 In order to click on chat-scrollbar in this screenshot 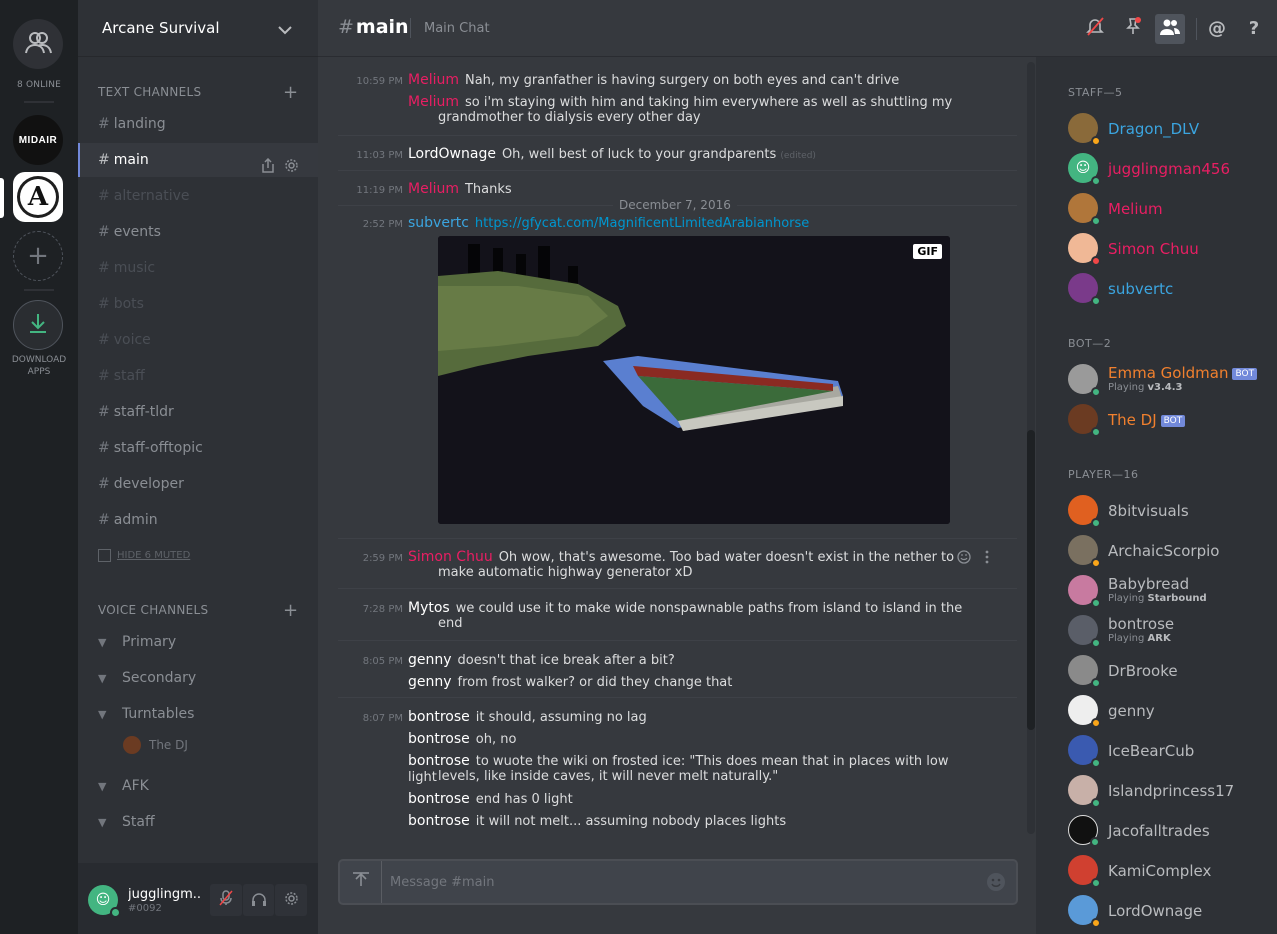, I will do `click(1031, 448)`.